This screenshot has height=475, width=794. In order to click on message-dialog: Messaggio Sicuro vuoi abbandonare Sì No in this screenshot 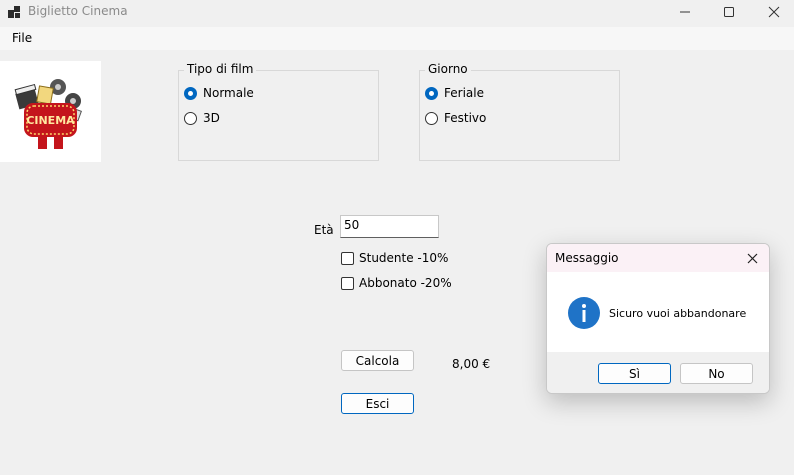, I will do `click(658, 318)`.